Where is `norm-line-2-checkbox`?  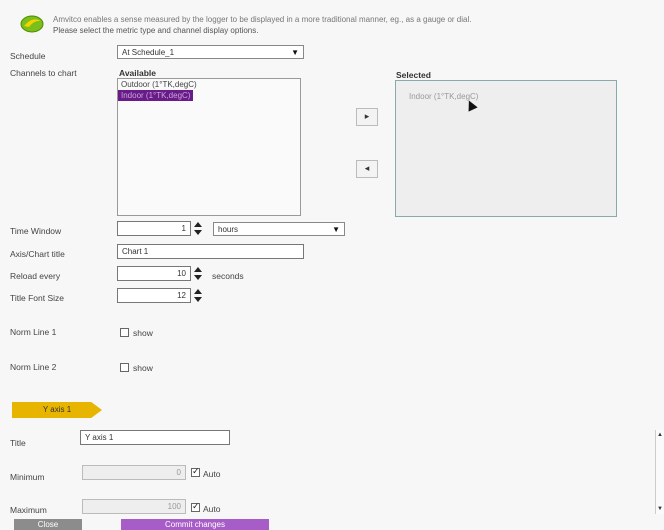
norm-line-2-checkbox is located at coordinates (124, 367).